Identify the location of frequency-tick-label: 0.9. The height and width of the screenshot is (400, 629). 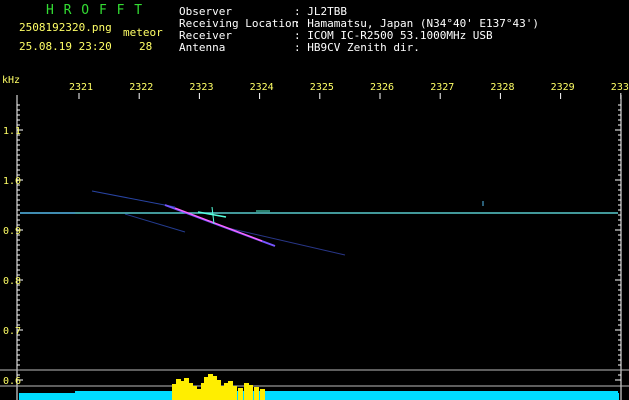
(12, 231).